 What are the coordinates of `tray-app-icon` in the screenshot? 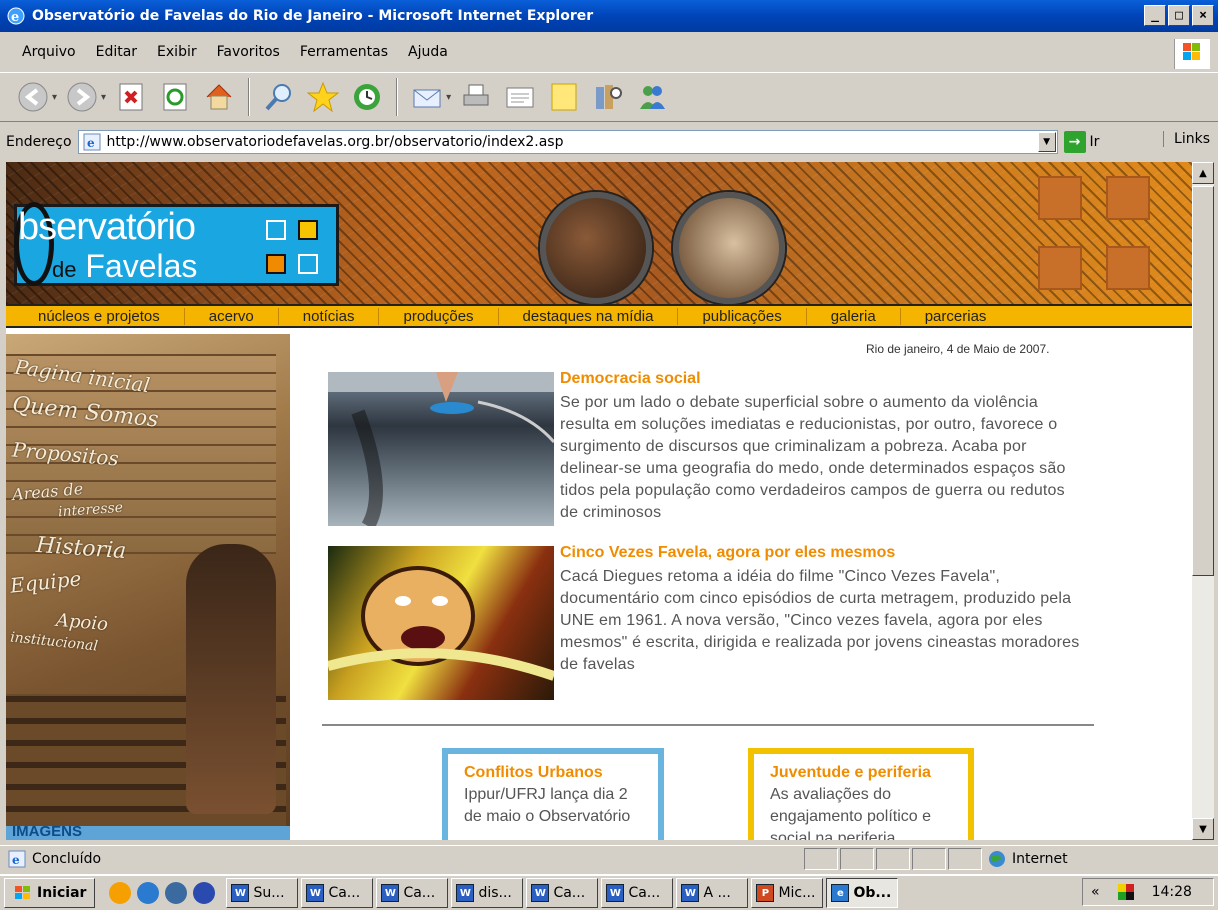 It's located at (1125, 892).